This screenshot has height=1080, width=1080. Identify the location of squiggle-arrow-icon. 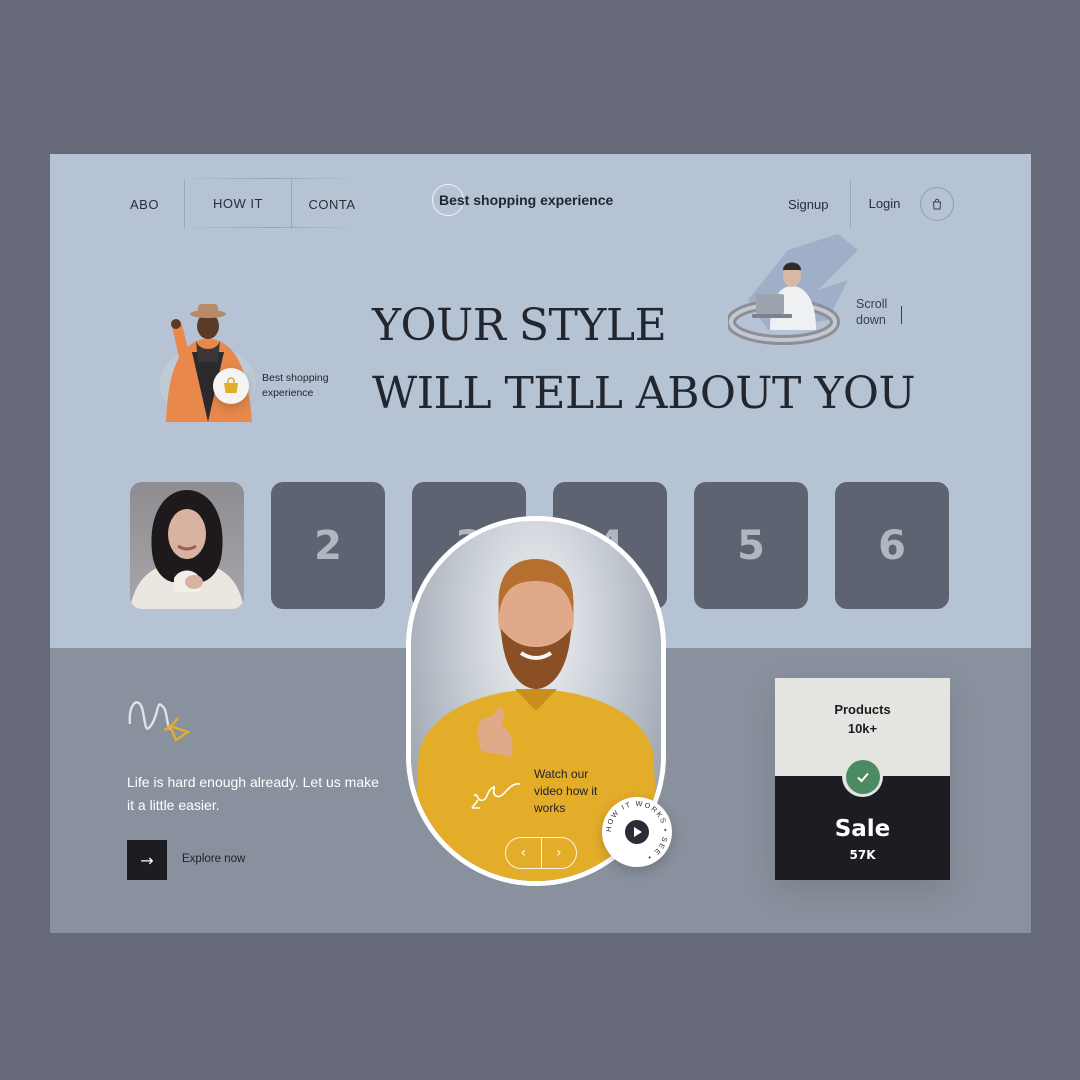
(159, 721).